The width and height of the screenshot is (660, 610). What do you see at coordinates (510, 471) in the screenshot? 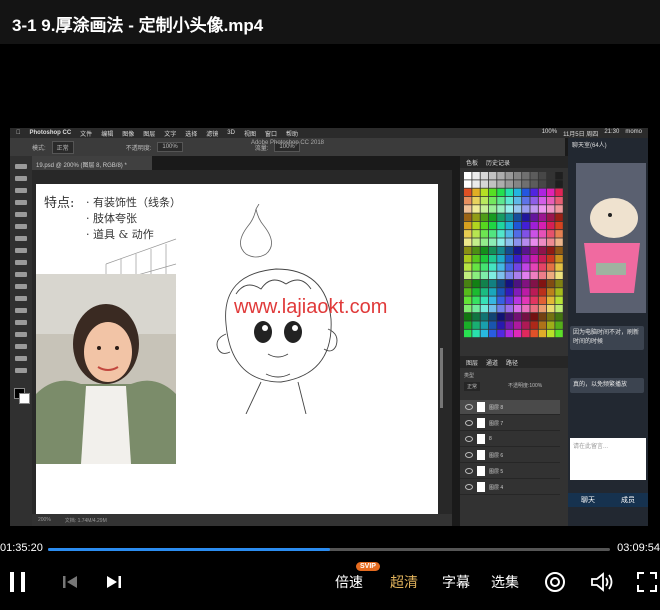
I see `layer-row: 图层 5` at bounding box center [510, 471].